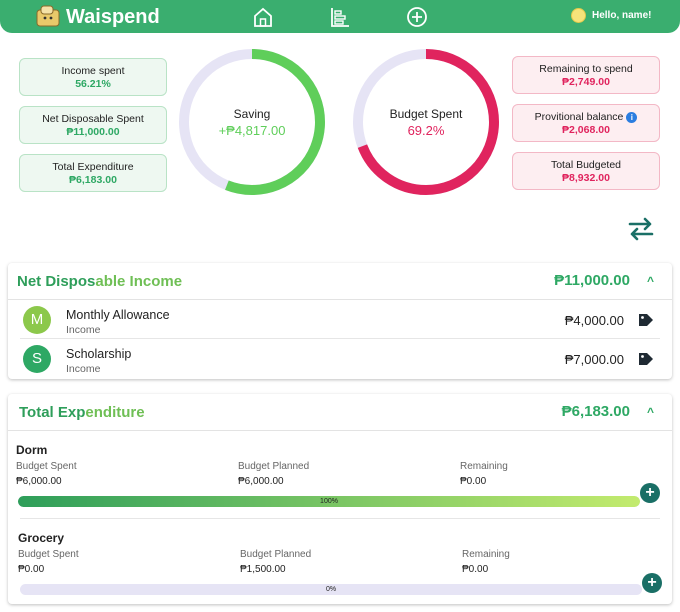 The height and width of the screenshot is (612, 680). What do you see at coordinates (252, 130) in the screenshot?
I see `saving-value: +₱4,817.00` at bounding box center [252, 130].